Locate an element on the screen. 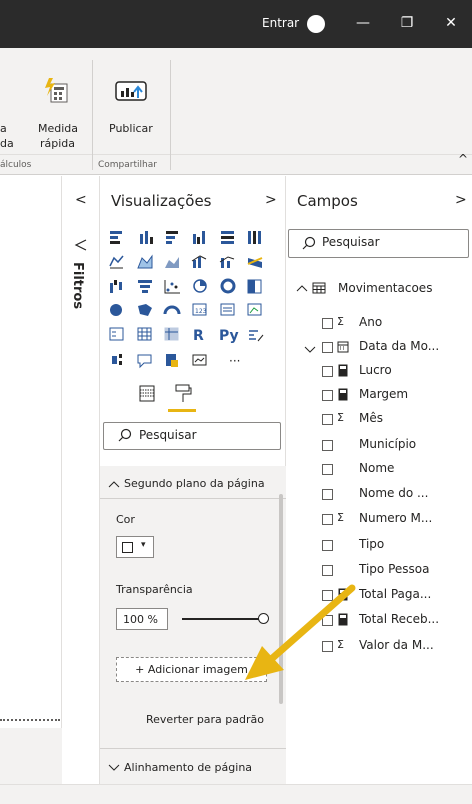 The image size is (472, 804). matrix-icon is located at coordinates (171, 334).